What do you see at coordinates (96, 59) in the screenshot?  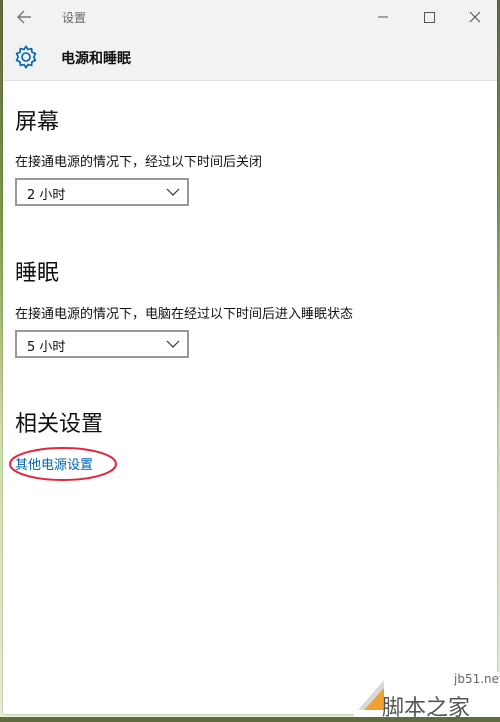 I see `page-title: 电源和睡眠` at bounding box center [96, 59].